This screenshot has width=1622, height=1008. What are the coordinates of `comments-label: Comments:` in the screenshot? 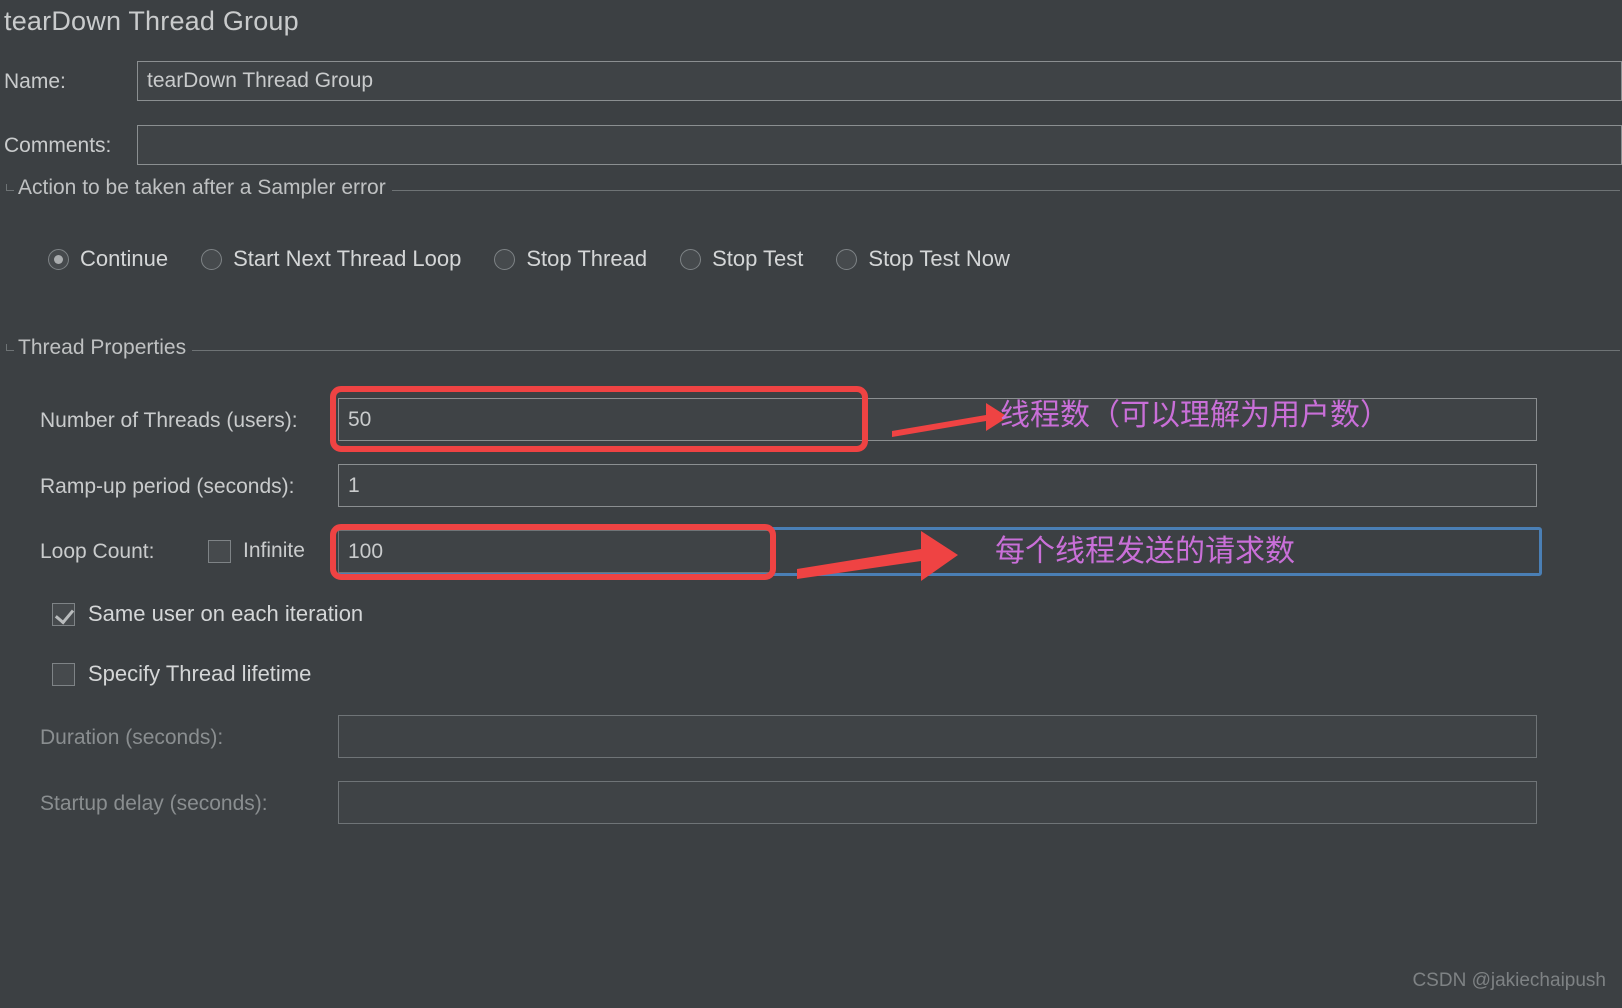 It's located at (58, 145).